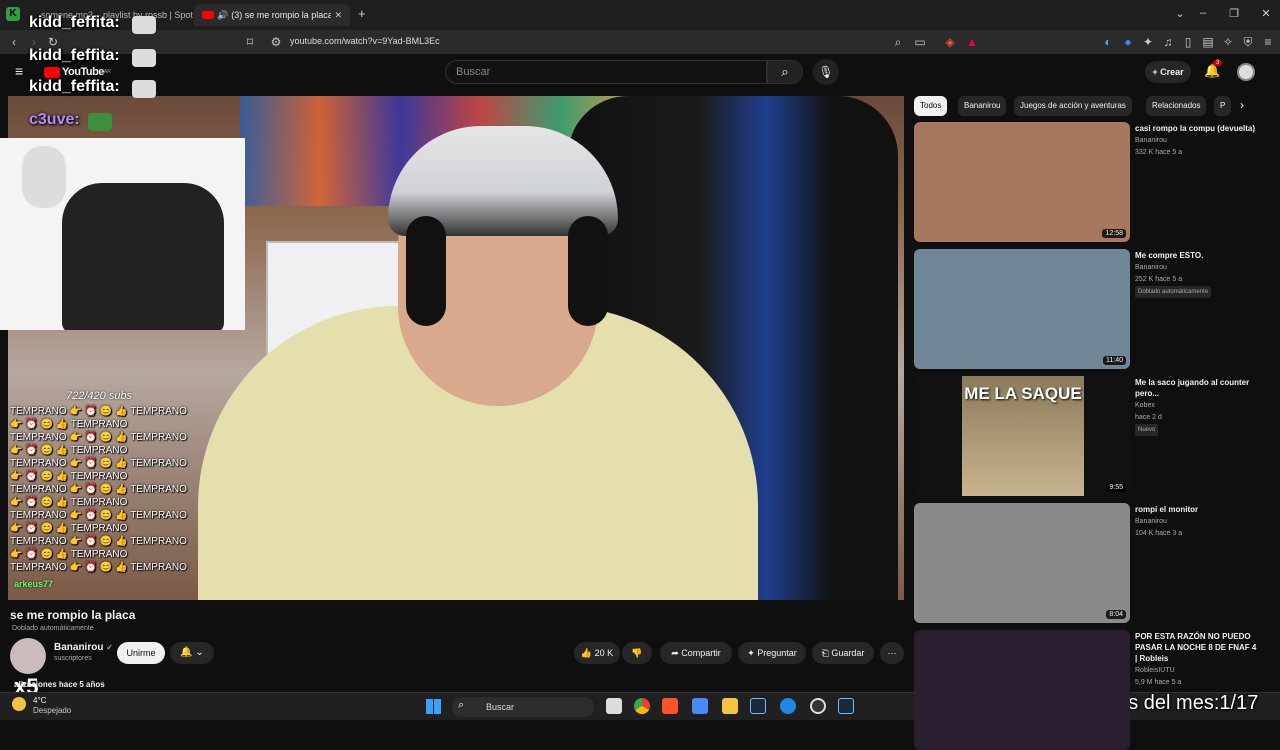  What do you see at coordinates (972, 42) in the screenshot?
I see `brave-rewards-icon: ▲` at bounding box center [972, 42].